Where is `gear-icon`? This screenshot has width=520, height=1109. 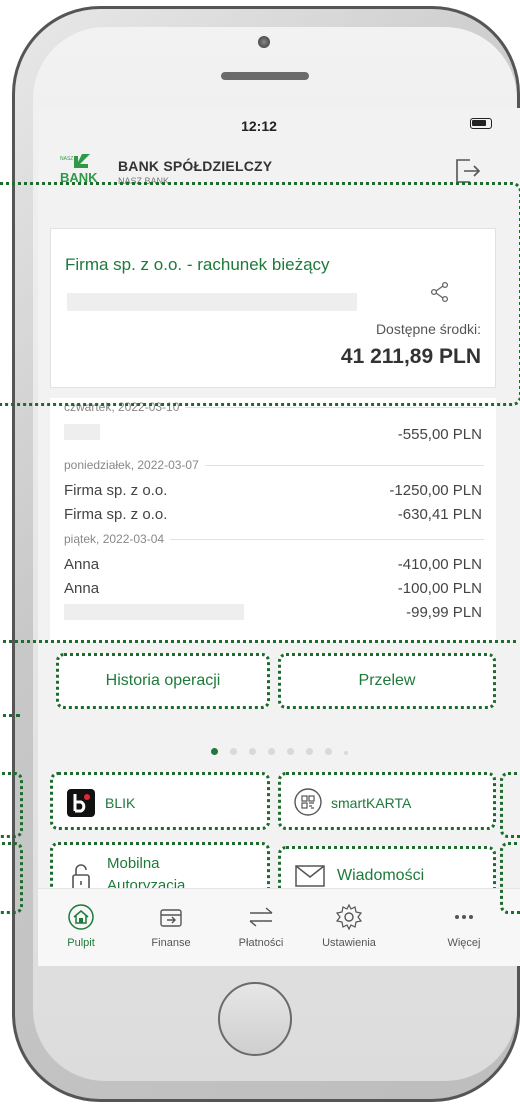
gear-icon is located at coordinates (349, 917).